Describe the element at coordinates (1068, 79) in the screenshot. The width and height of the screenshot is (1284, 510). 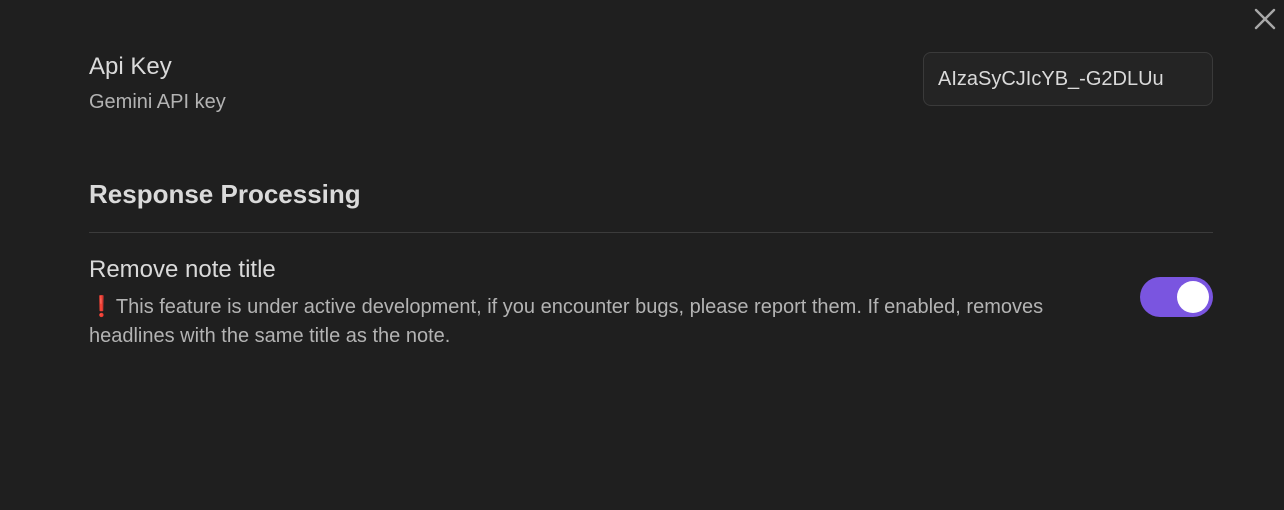
I see `api-key-input` at that location.